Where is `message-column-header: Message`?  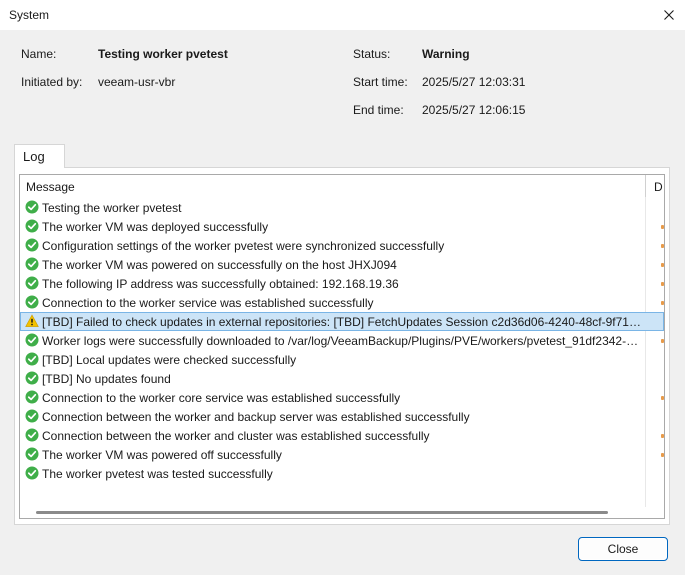 message-column-header: Message is located at coordinates (50, 187).